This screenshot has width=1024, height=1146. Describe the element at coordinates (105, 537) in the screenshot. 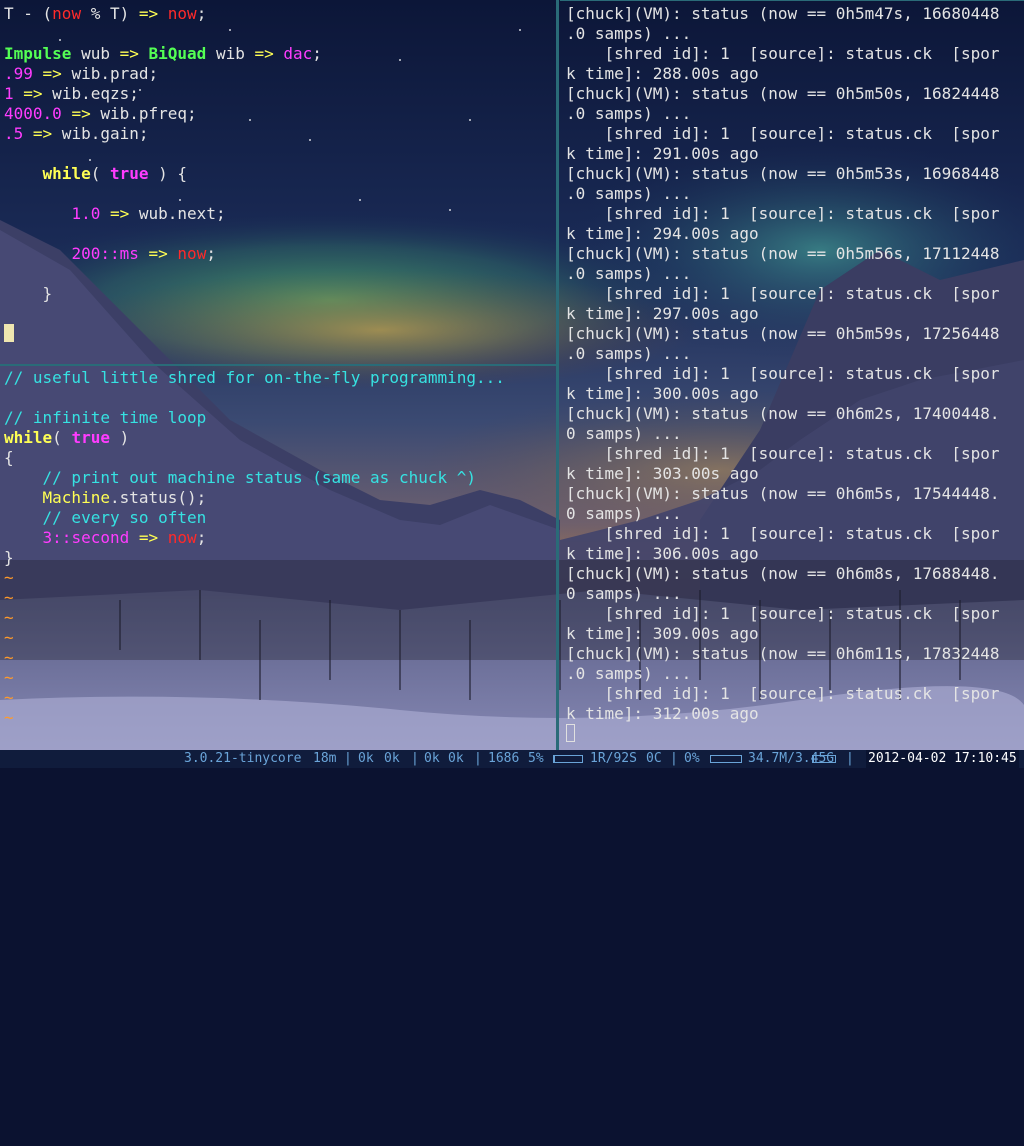

I see `code-line: 3::second => now;` at that location.